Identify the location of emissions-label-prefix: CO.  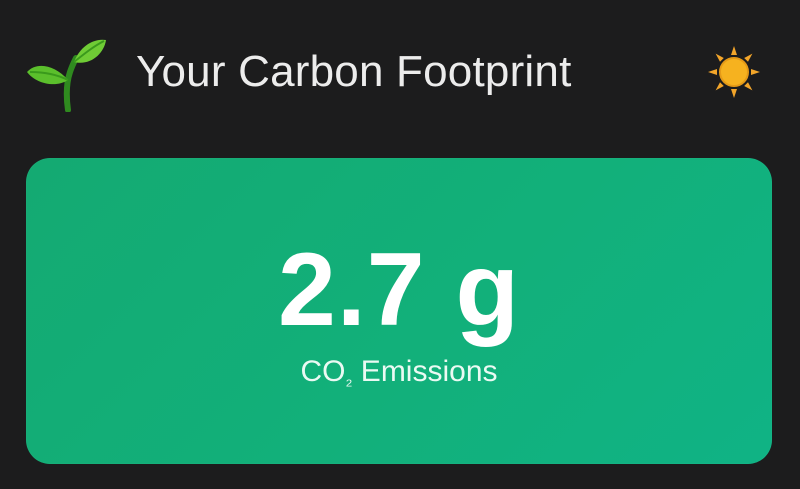
(323, 371).